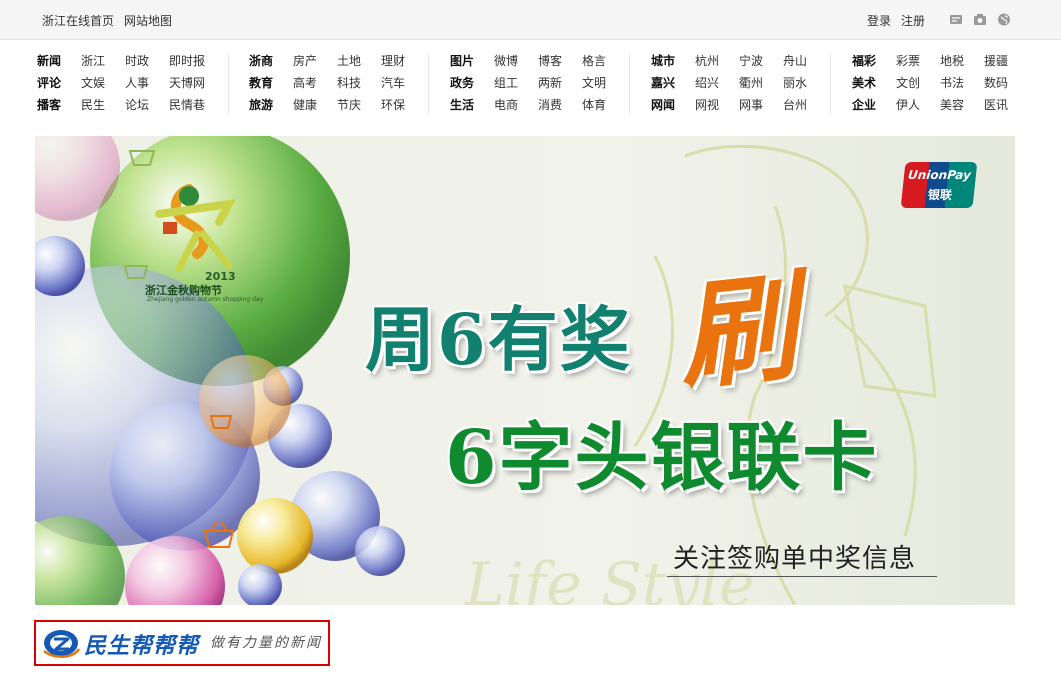  I want to click on nav-link: 汽车, so click(393, 83).